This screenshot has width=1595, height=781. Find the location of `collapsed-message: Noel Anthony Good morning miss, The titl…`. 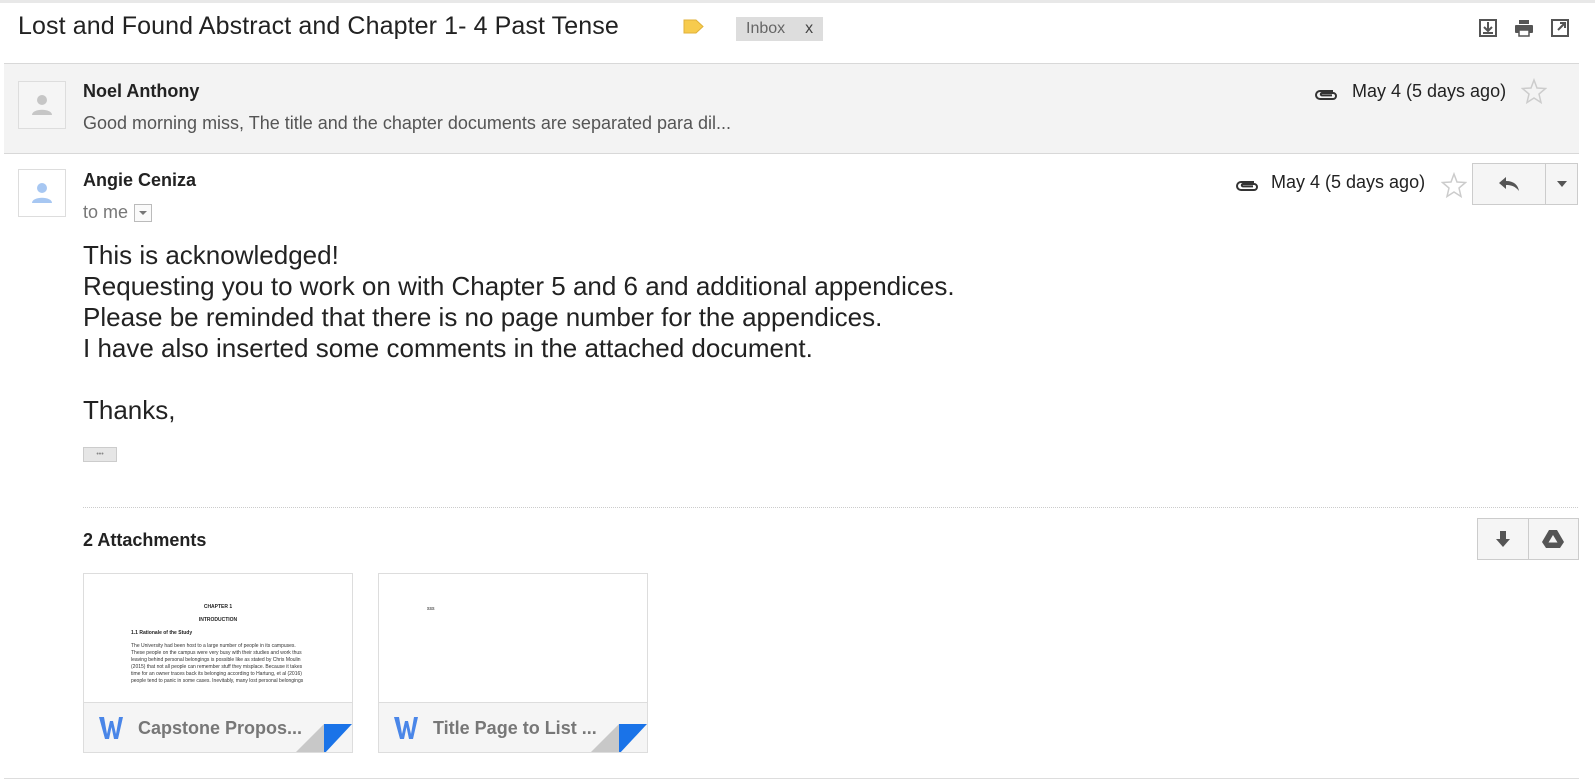

collapsed-message: Noel Anthony Good morning miss, The titl… is located at coordinates (791, 108).